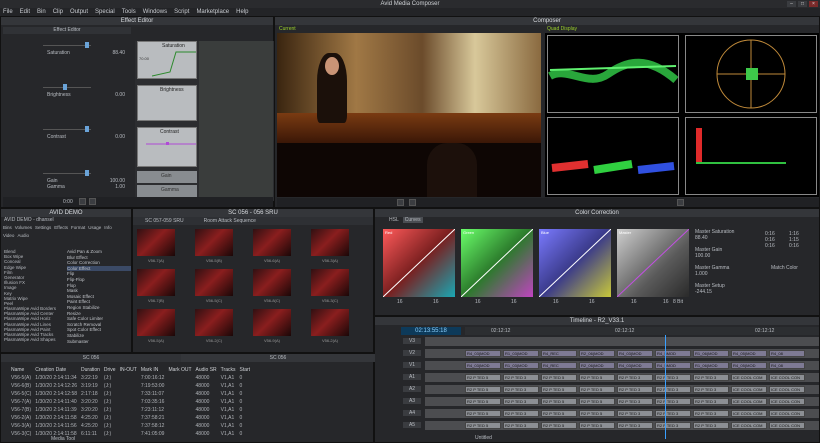  What do you see at coordinates (597, 353) in the screenshot?
I see `timeline-clip: R2_06(MOD` at bounding box center [597, 353].